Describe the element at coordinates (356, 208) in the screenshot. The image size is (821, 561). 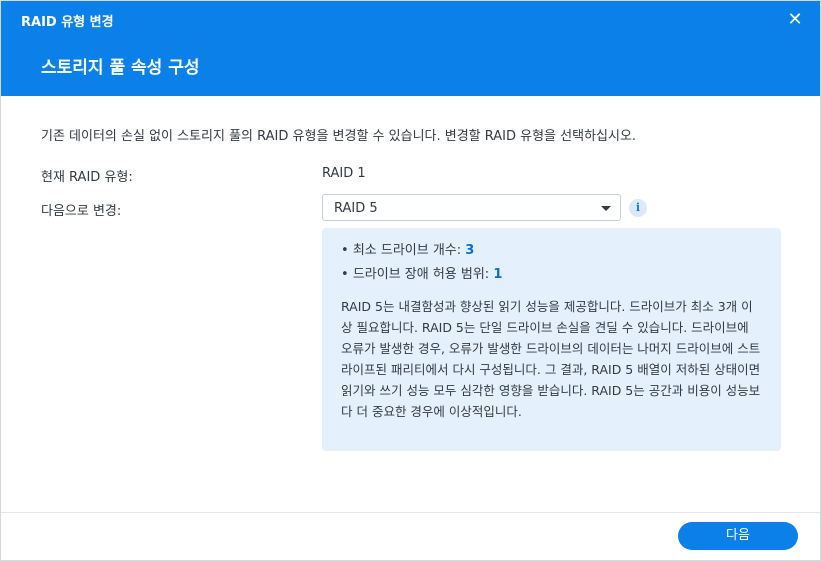
I see `raid-type-selected-value: RAID 5` at that location.